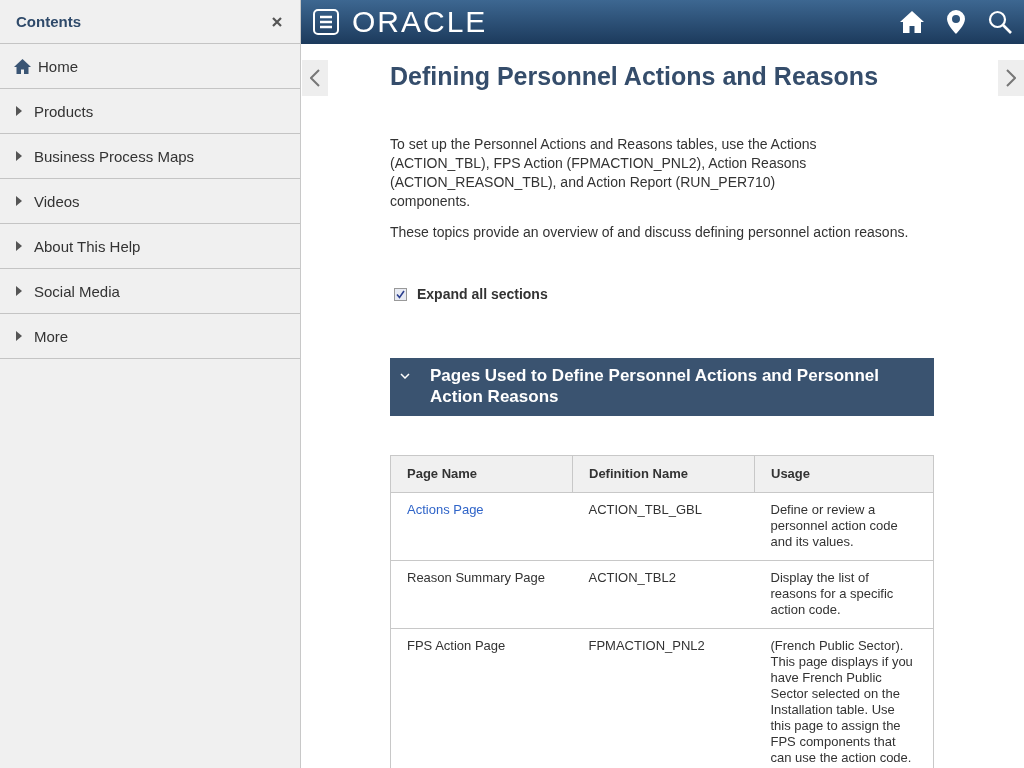  What do you see at coordinates (150, 66) in the screenshot?
I see `sidebar-item: Home` at bounding box center [150, 66].